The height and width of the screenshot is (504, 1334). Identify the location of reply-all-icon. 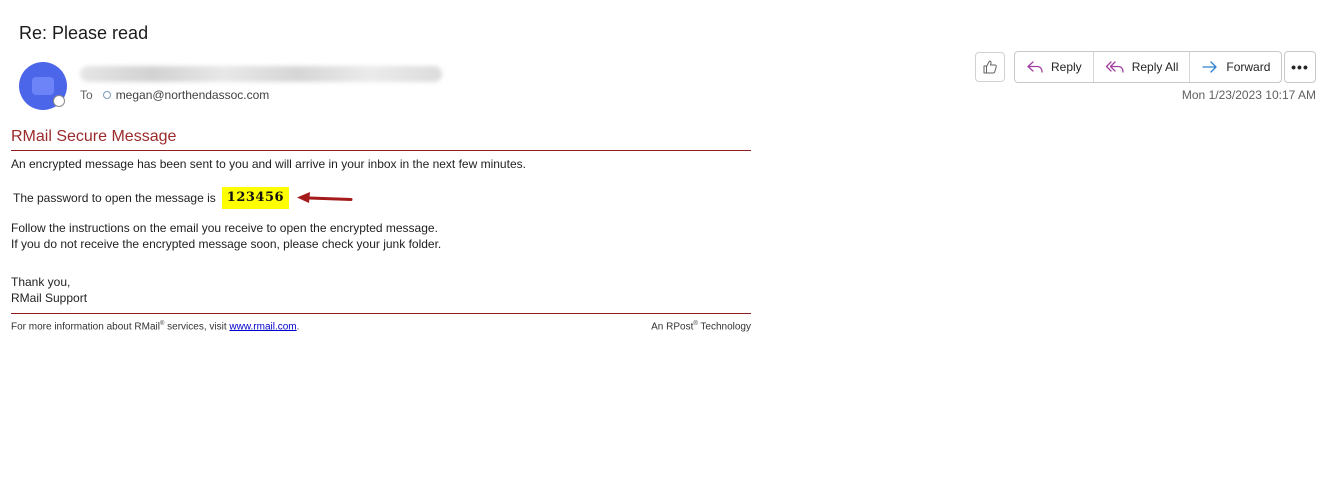
(1114, 67).